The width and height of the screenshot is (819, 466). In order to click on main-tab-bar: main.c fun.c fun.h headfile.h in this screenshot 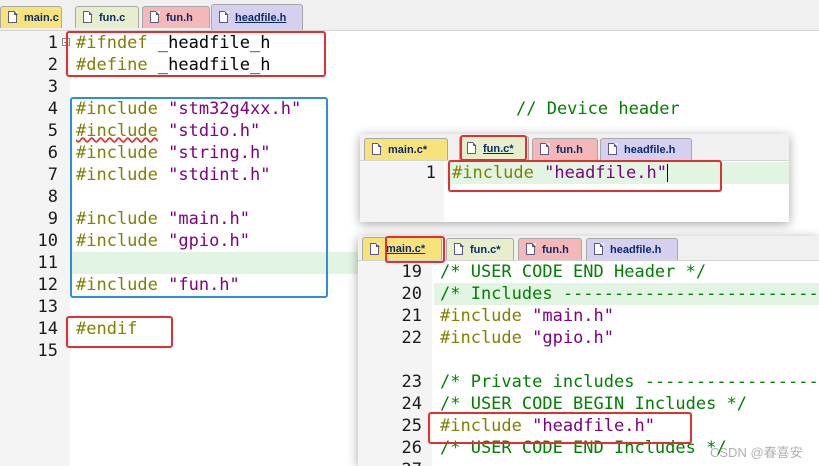, I will do `click(409, 15)`.